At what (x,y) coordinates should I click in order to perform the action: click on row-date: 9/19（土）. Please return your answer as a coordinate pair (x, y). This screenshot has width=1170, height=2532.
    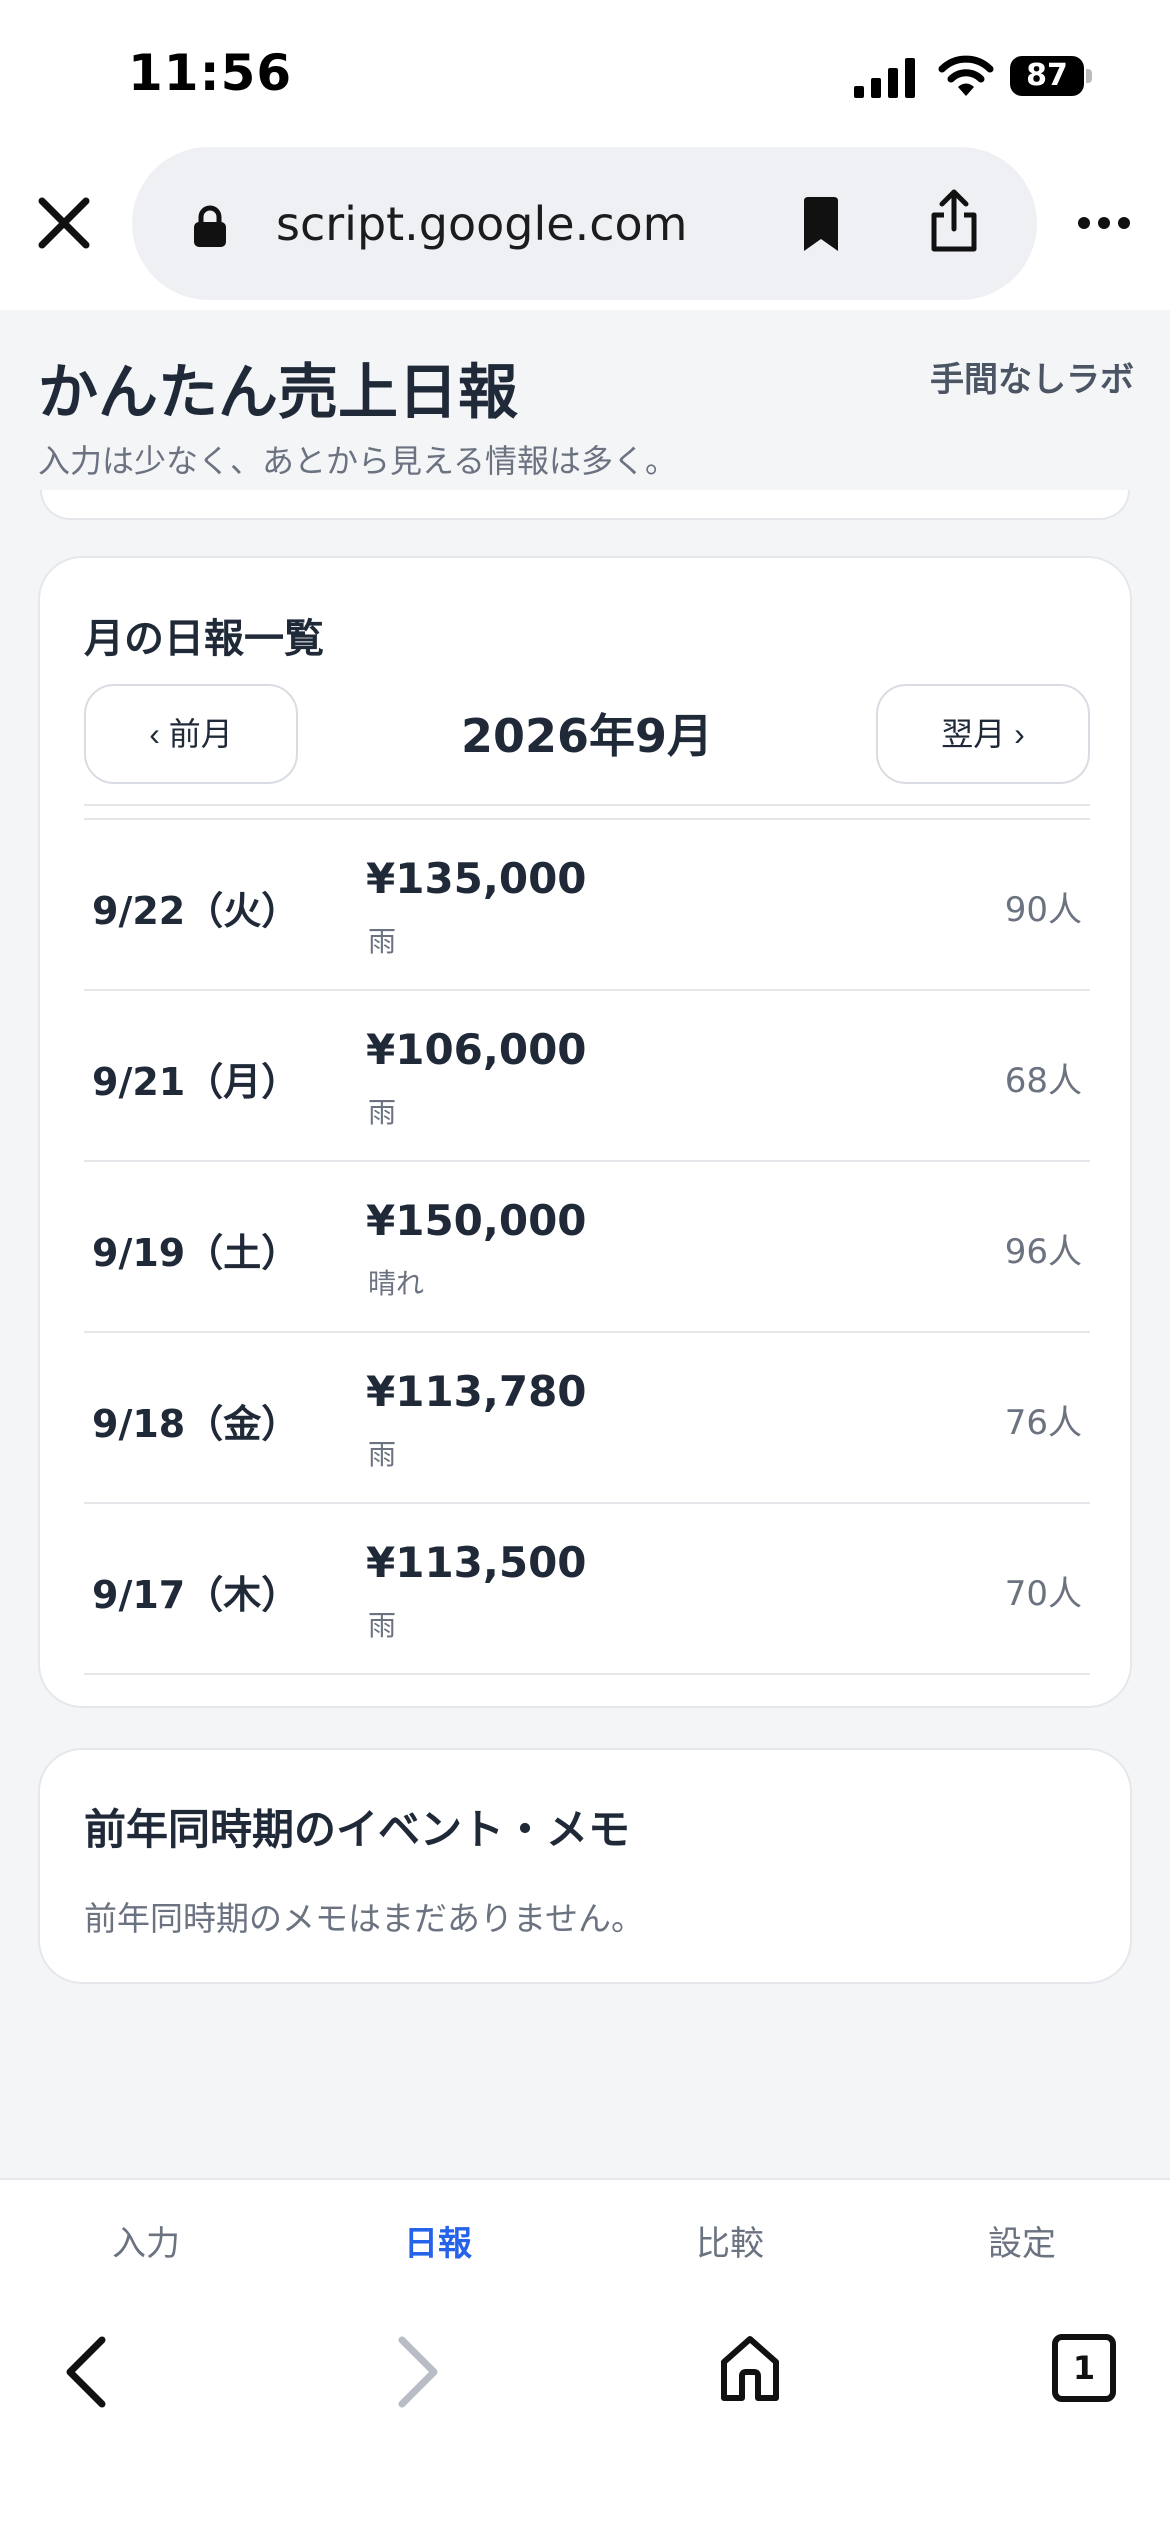
    Looking at the image, I should click on (196, 1253).